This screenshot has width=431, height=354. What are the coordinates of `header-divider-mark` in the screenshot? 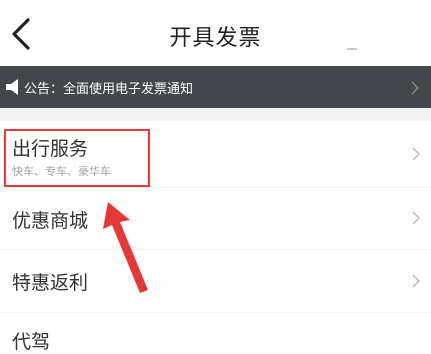 It's located at (352, 49).